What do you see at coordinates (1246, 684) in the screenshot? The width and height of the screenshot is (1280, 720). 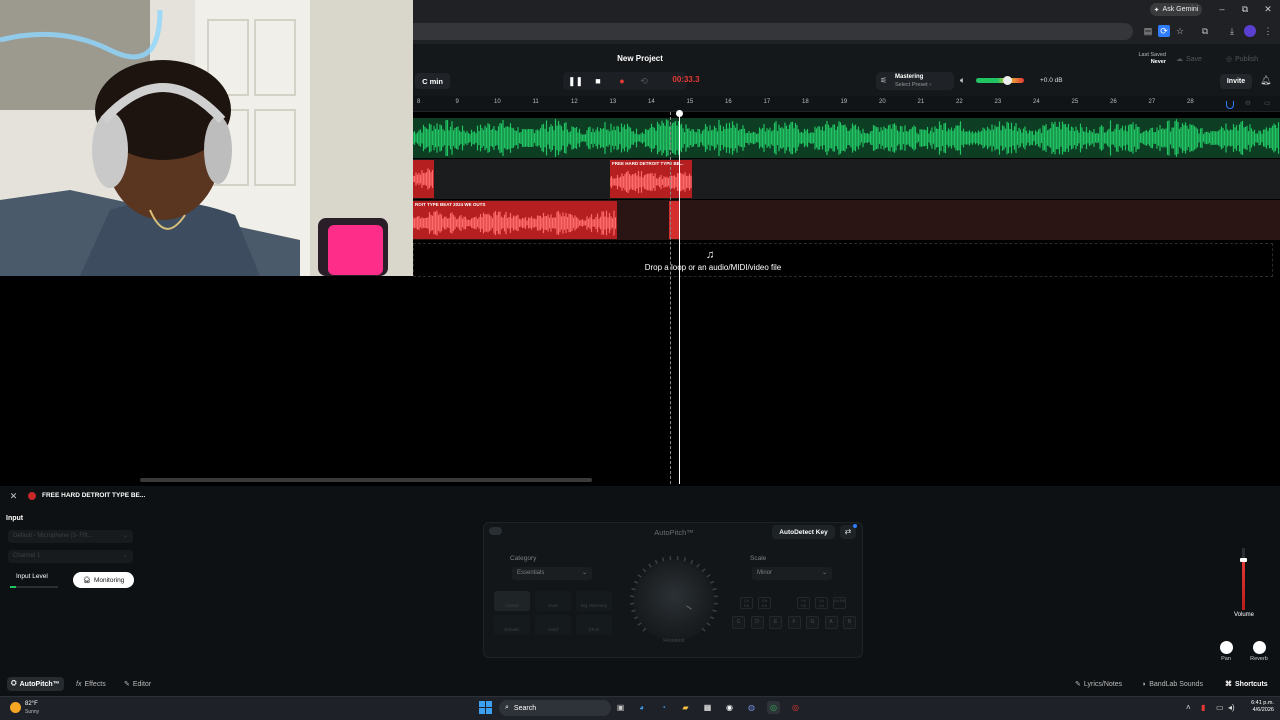 I see `shortcuts-button: ⌘ Shortcuts` at bounding box center [1246, 684].